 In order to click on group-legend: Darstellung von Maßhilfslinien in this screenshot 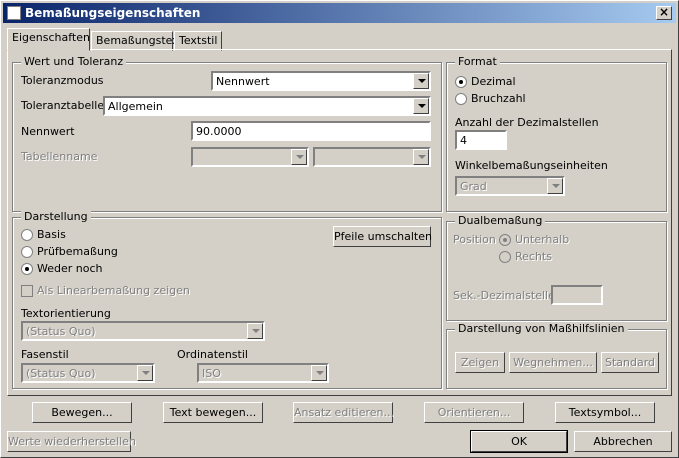, I will do `click(541, 328)`.